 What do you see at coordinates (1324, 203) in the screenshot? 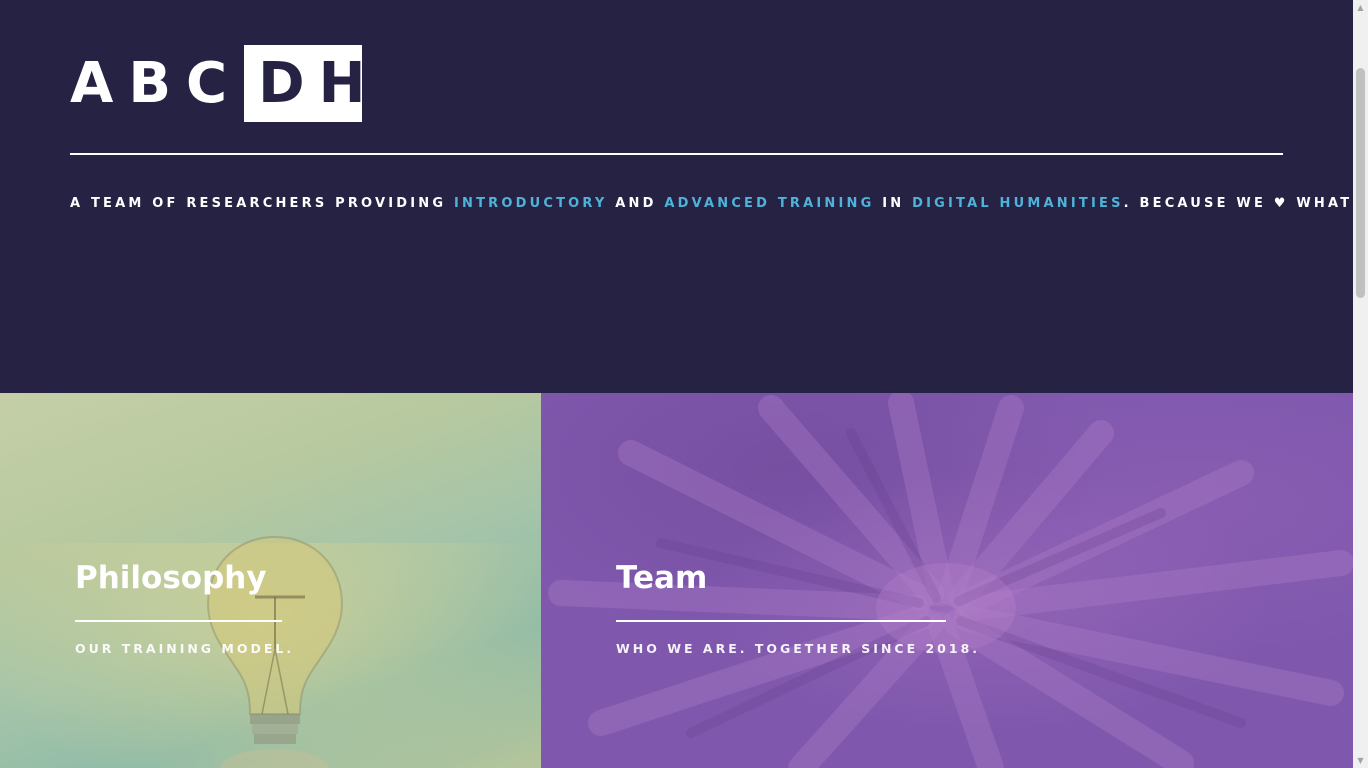
I see `tagline-text: WHAT WE DO.` at bounding box center [1324, 203].